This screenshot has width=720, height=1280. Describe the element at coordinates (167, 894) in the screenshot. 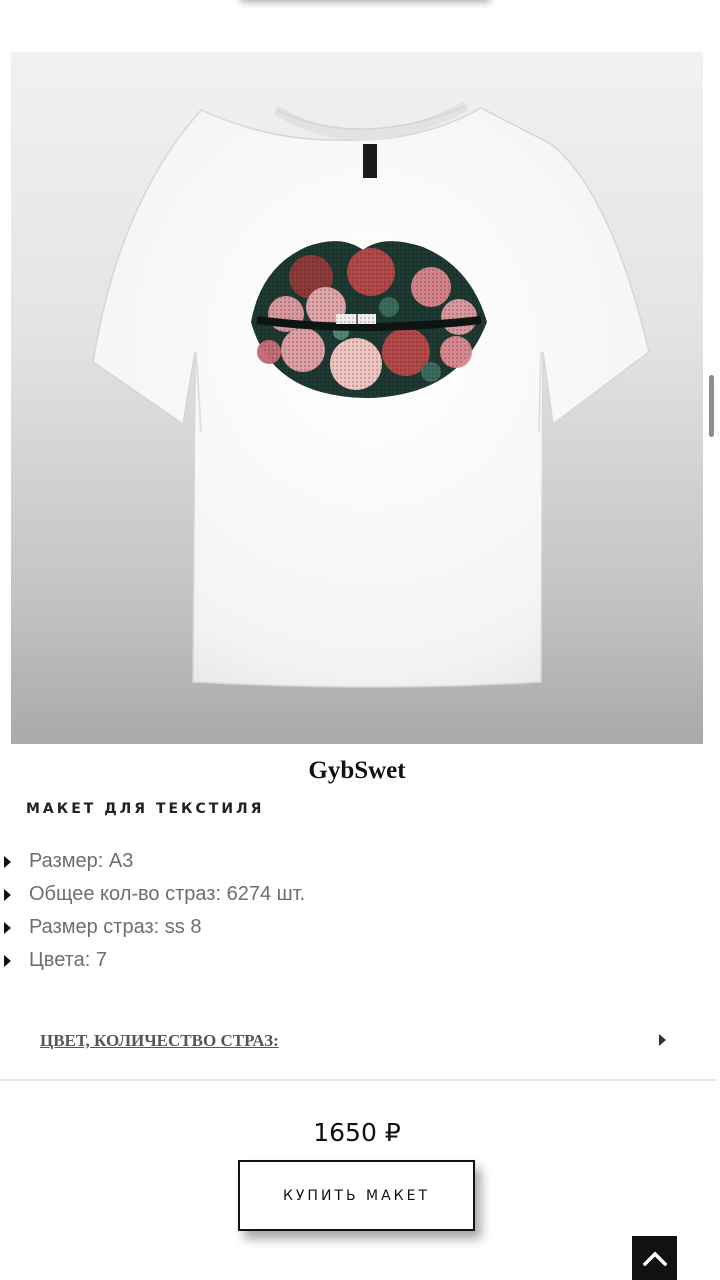

I see `spec-rhinestone-count: Общее кол-во страз: 6274 шт.` at that location.